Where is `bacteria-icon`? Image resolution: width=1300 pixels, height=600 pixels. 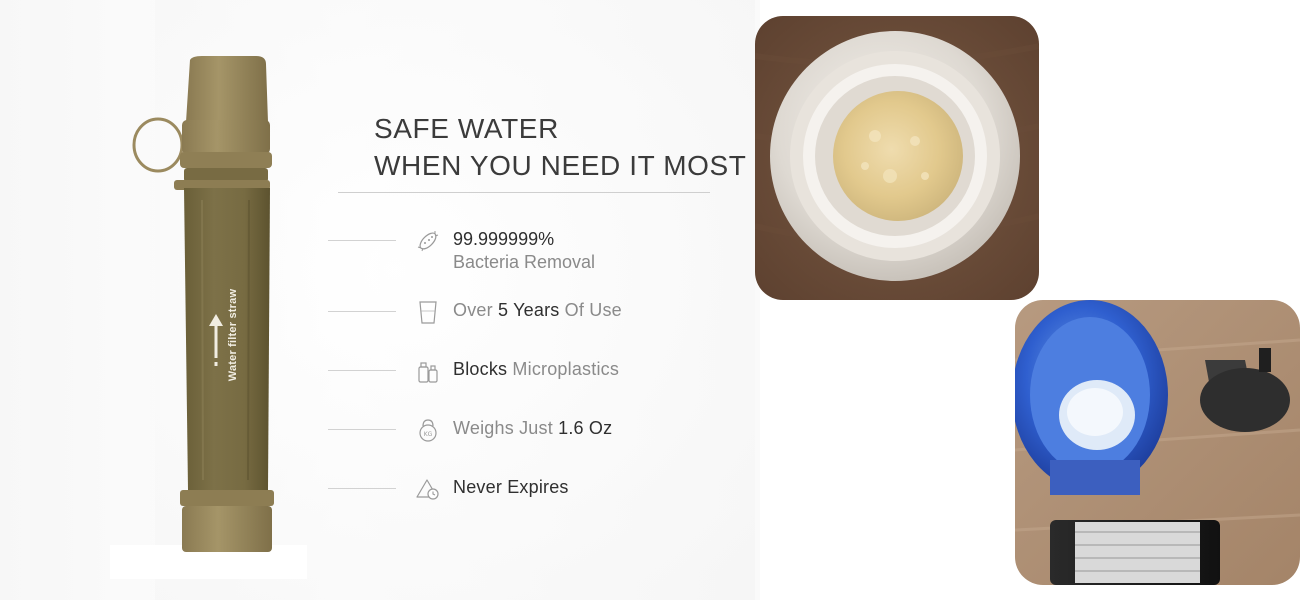
bacteria-icon is located at coordinates (428, 241).